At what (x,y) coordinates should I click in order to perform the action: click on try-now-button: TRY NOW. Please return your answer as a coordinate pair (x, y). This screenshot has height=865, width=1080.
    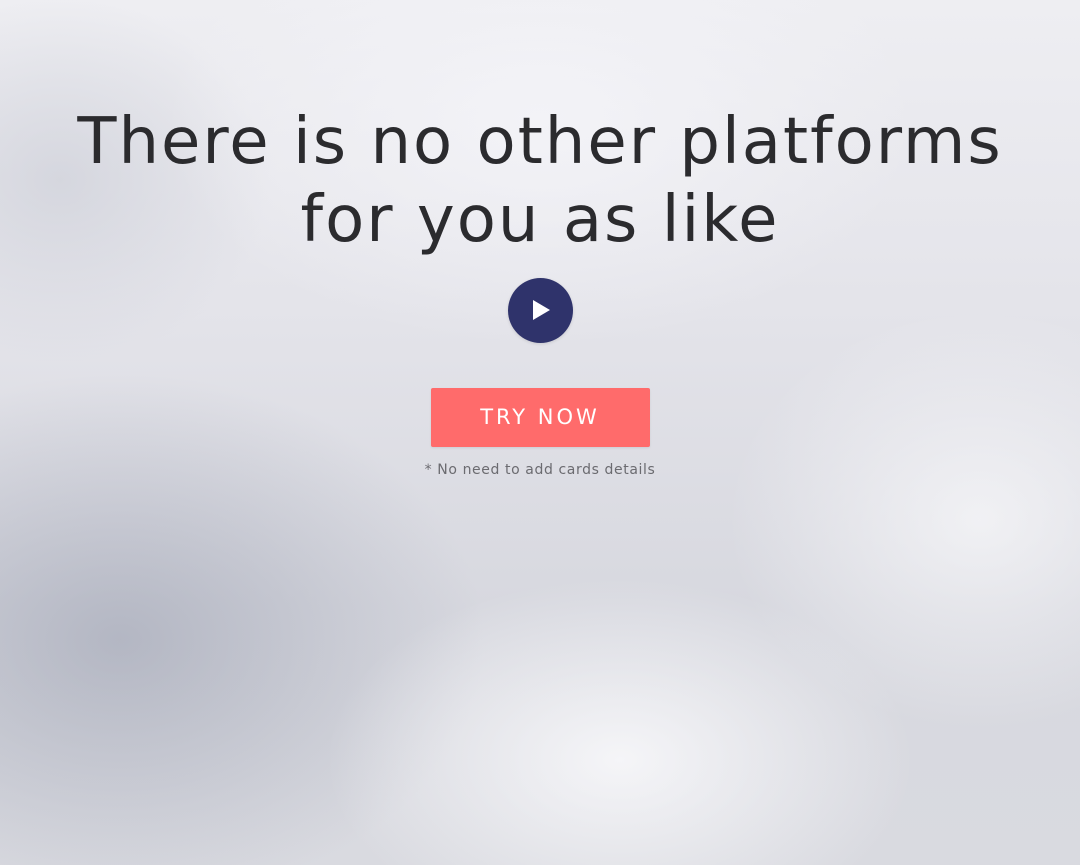
    Looking at the image, I should click on (540, 417).